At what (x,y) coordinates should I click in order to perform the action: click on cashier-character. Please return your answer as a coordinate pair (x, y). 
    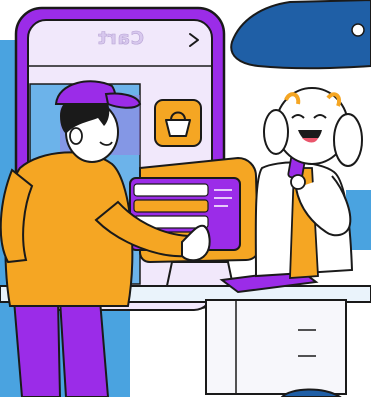
    Looking at the image, I should click on (308, 183).